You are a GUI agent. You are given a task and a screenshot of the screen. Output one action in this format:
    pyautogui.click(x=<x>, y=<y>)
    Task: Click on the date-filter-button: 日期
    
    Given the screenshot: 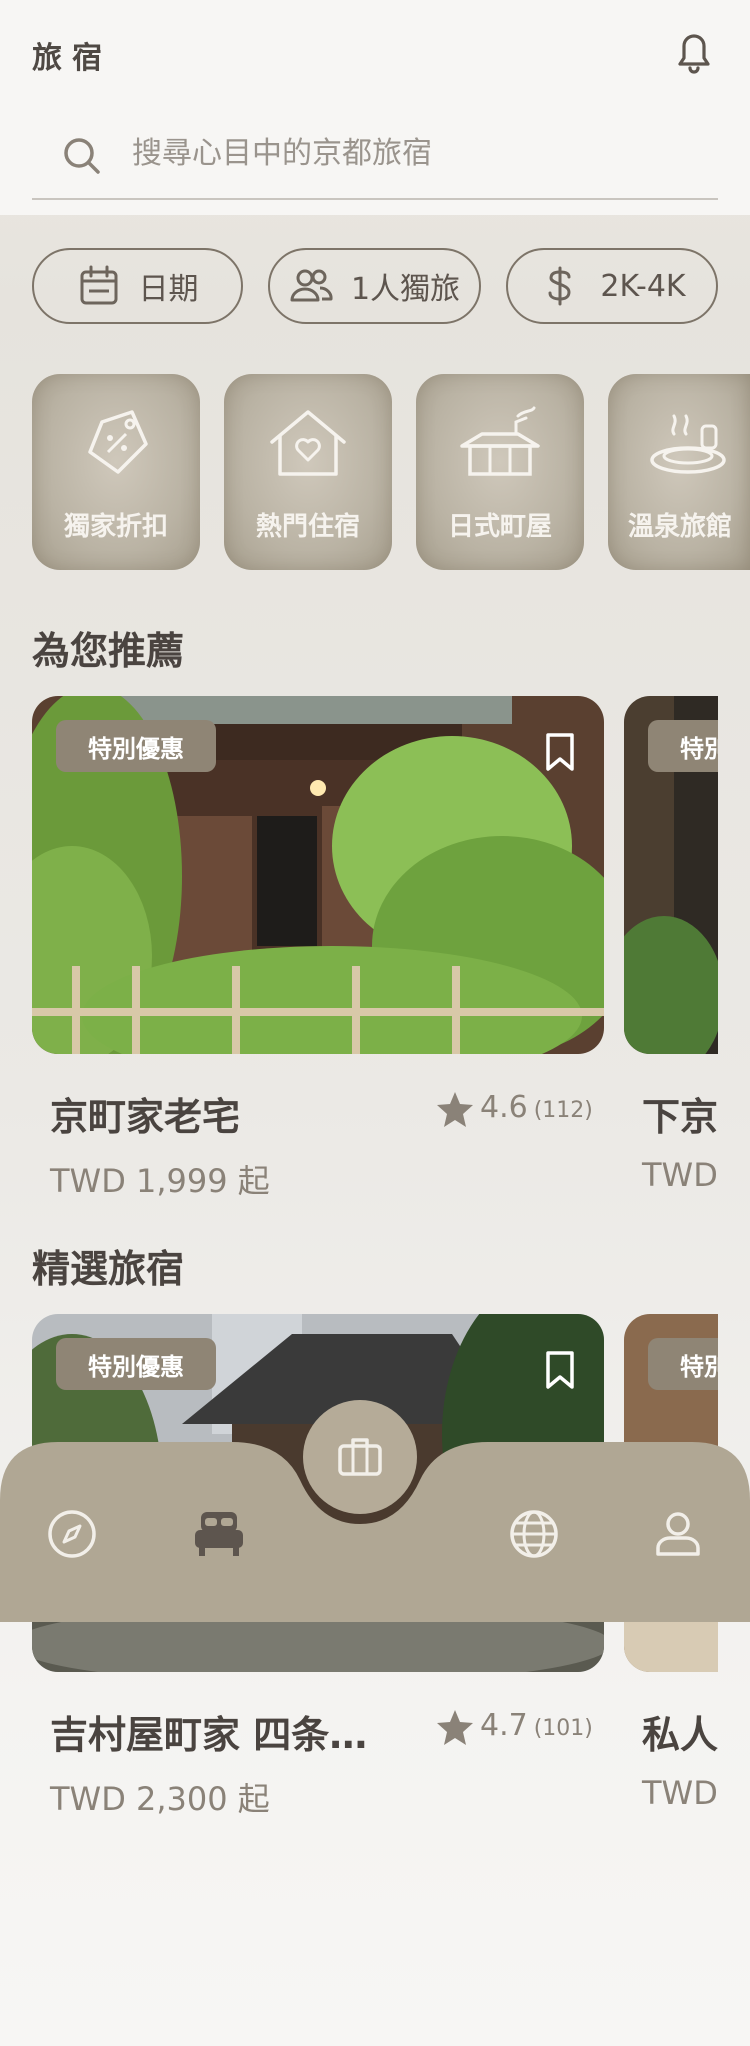 What is the action you would take?
    pyautogui.click(x=137, y=286)
    